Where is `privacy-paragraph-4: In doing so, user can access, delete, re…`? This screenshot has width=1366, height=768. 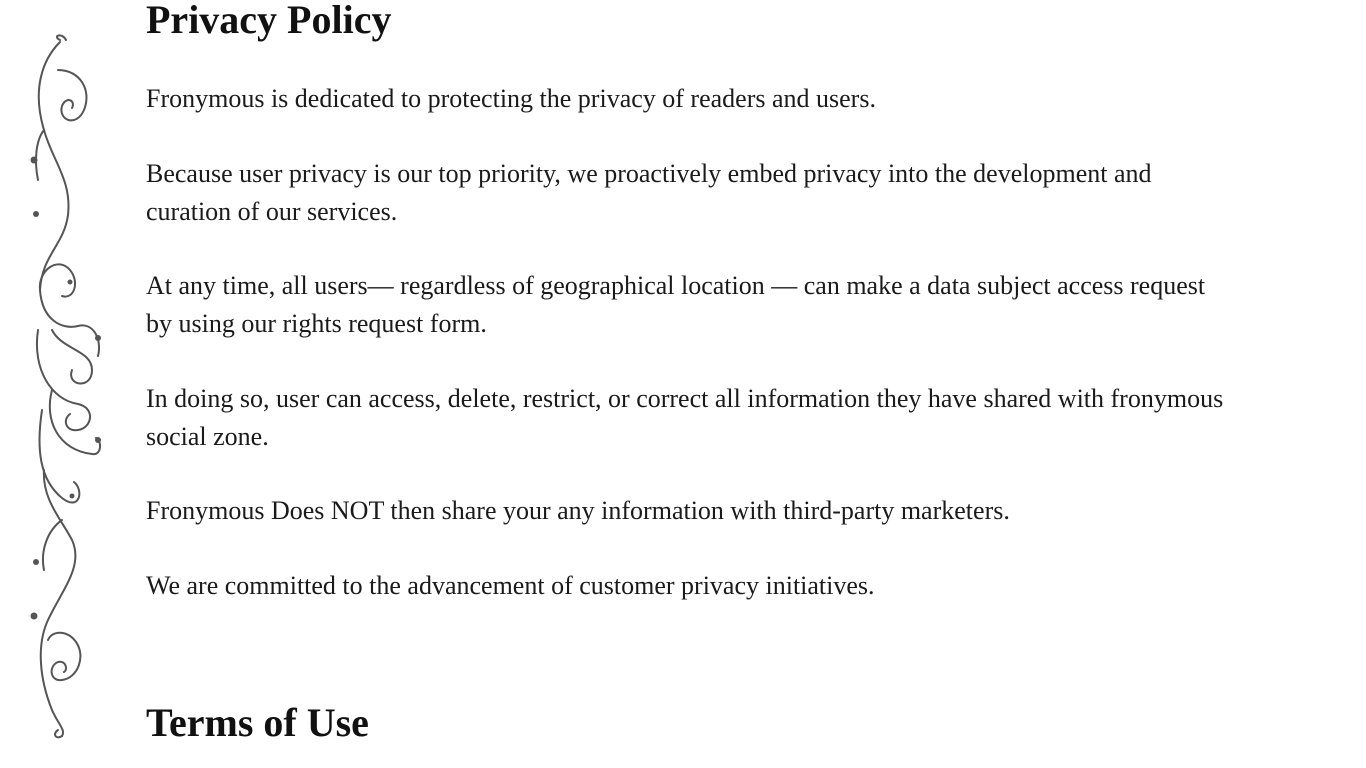
privacy-paragraph-4: In doing so, user can access, delete, re… is located at coordinates (685, 417).